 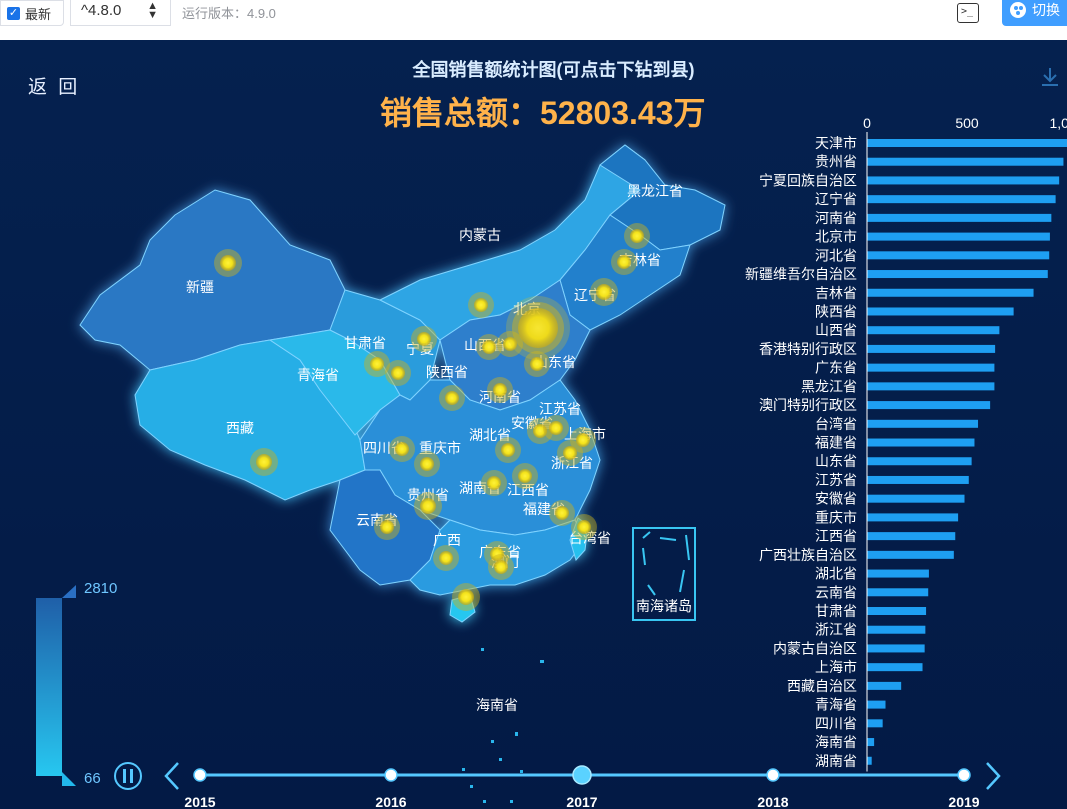 I want to click on map-label: 青海省, so click(x=318, y=375).